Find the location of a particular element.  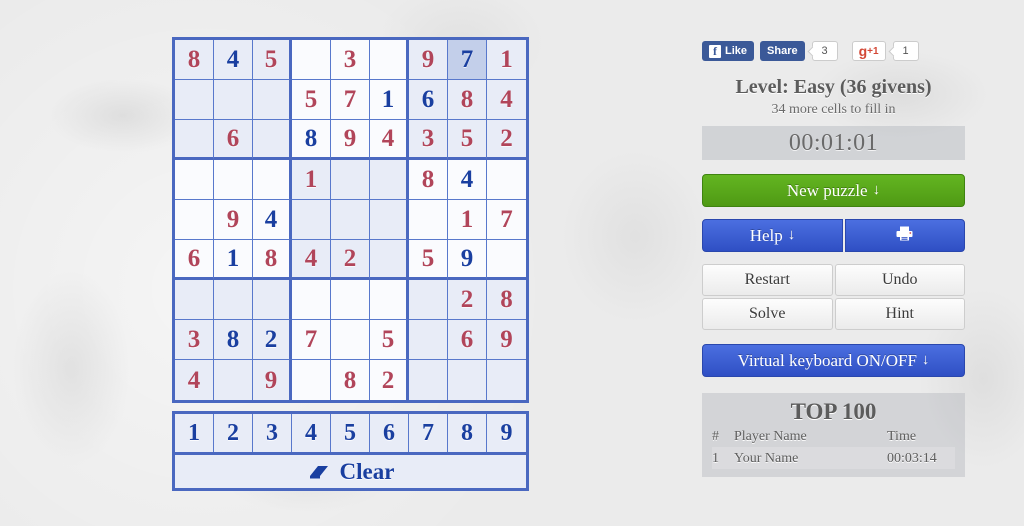

sudoku-cell-r8c7 is located at coordinates (428, 340).